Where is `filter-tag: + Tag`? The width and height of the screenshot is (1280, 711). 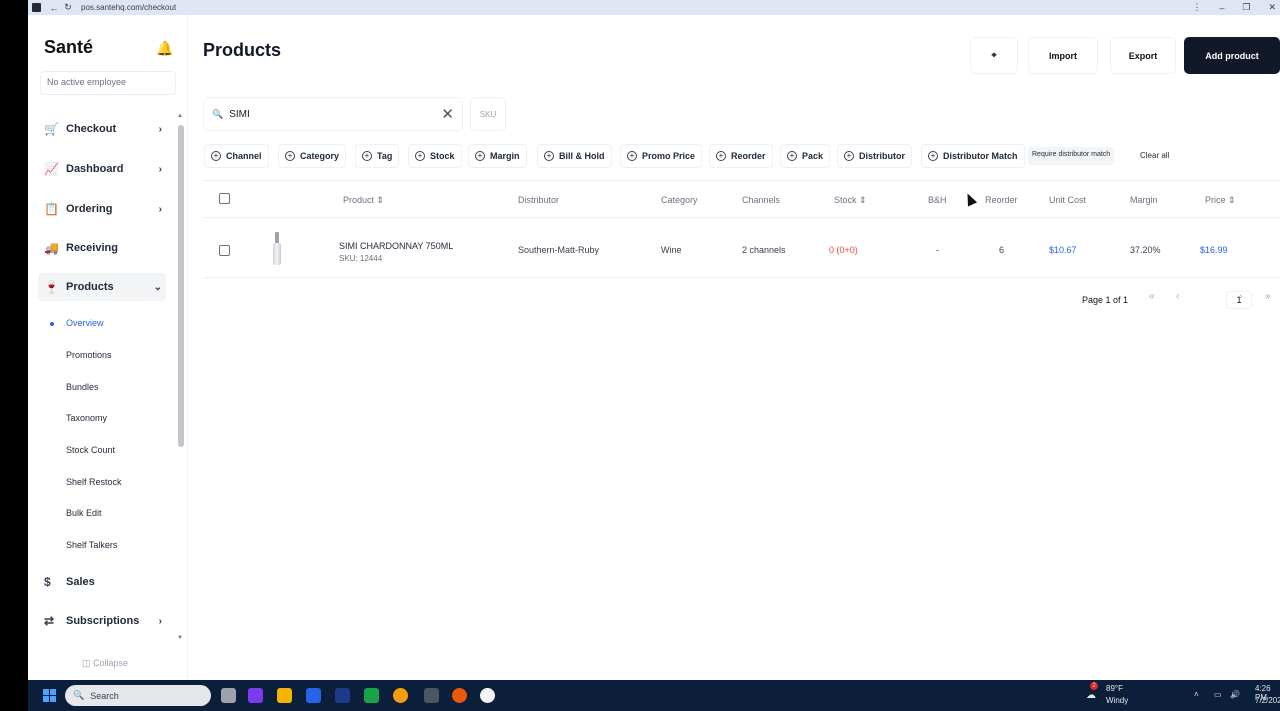 filter-tag: + Tag is located at coordinates (377, 156).